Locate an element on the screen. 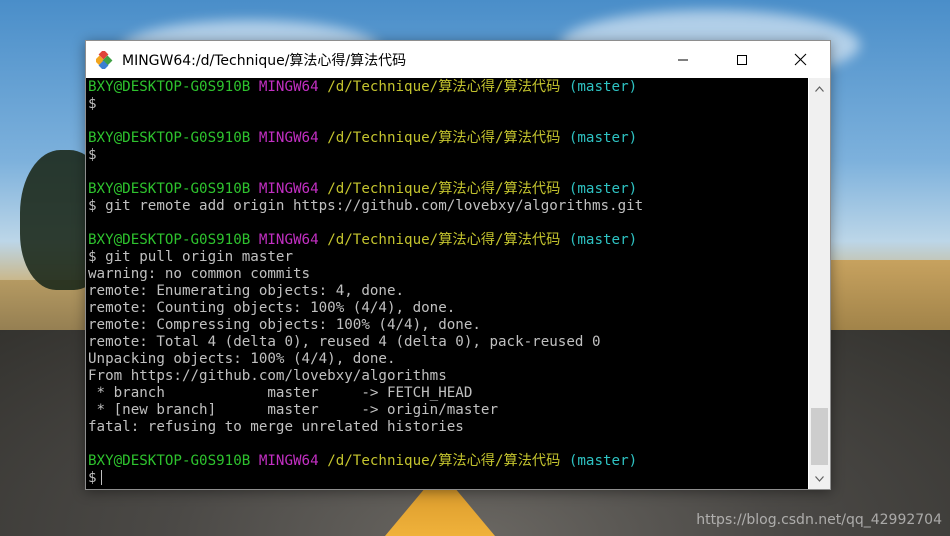  minimize-icon is located at coordinates (682, 59).